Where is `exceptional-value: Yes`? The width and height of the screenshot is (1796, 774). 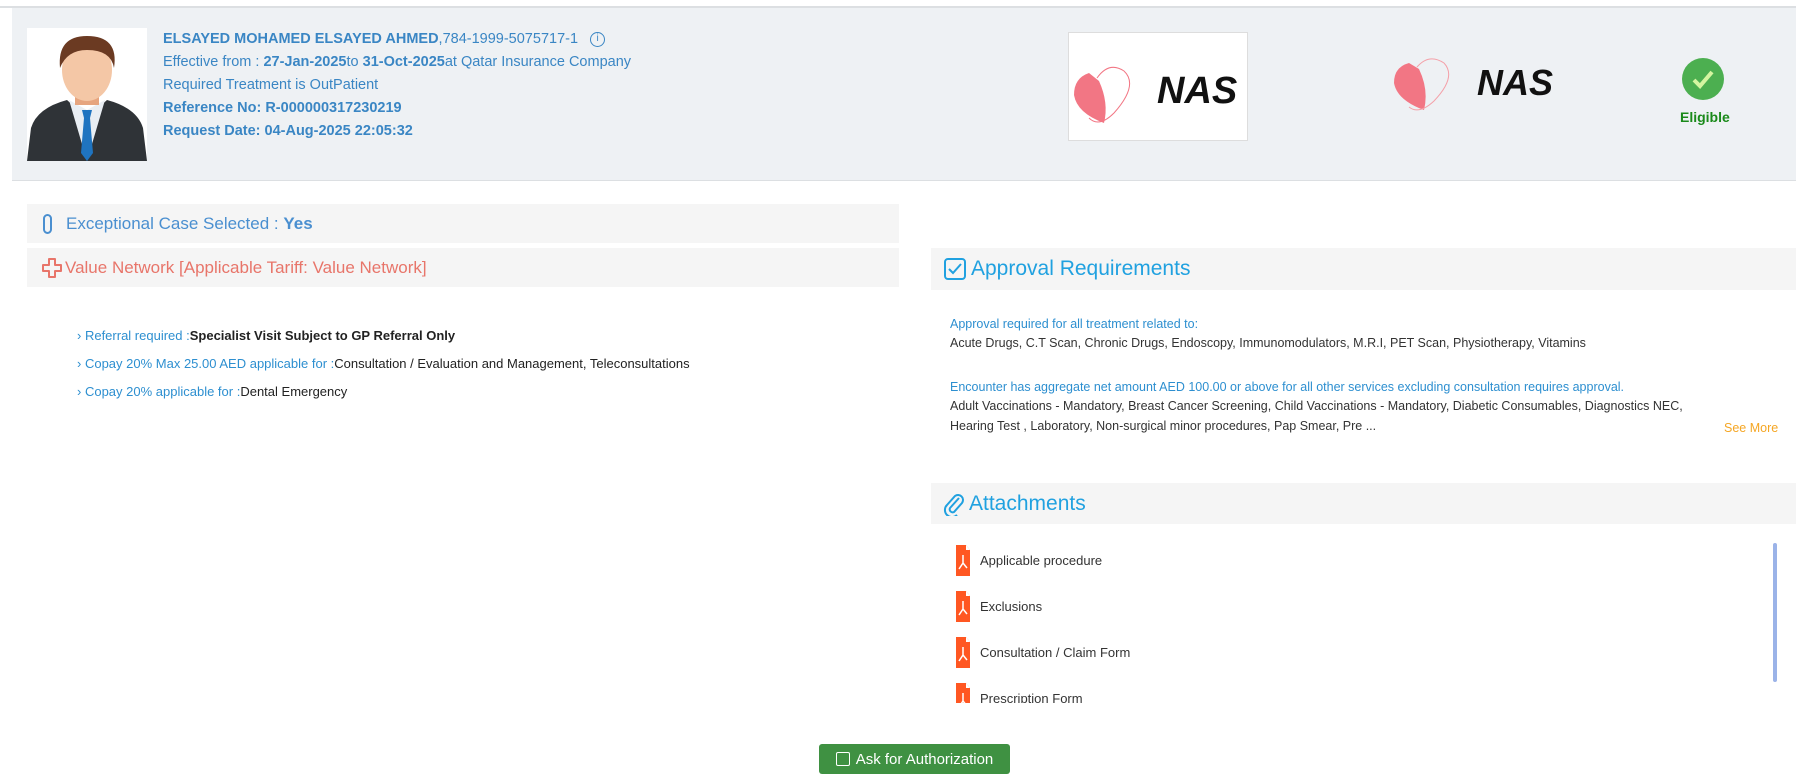
exceptional-value: Yes is located at coordinates (298, 223).